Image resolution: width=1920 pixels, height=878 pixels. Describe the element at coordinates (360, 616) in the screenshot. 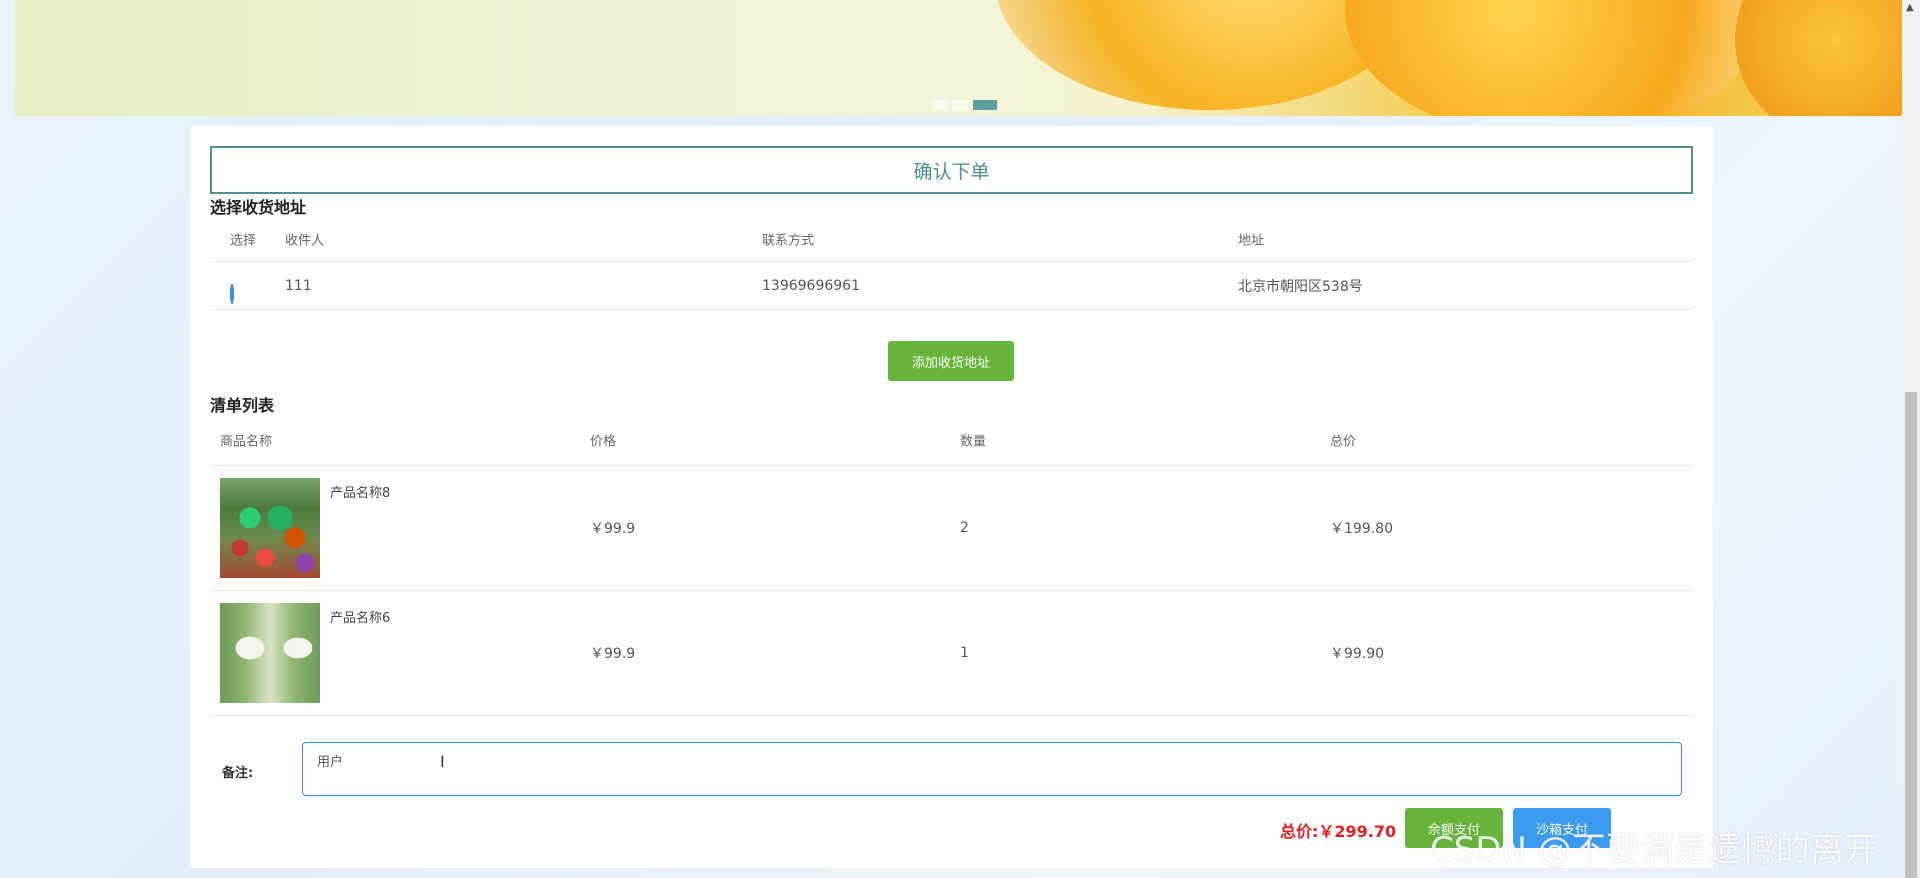

I see `product-name: 产品名称6` at that location.